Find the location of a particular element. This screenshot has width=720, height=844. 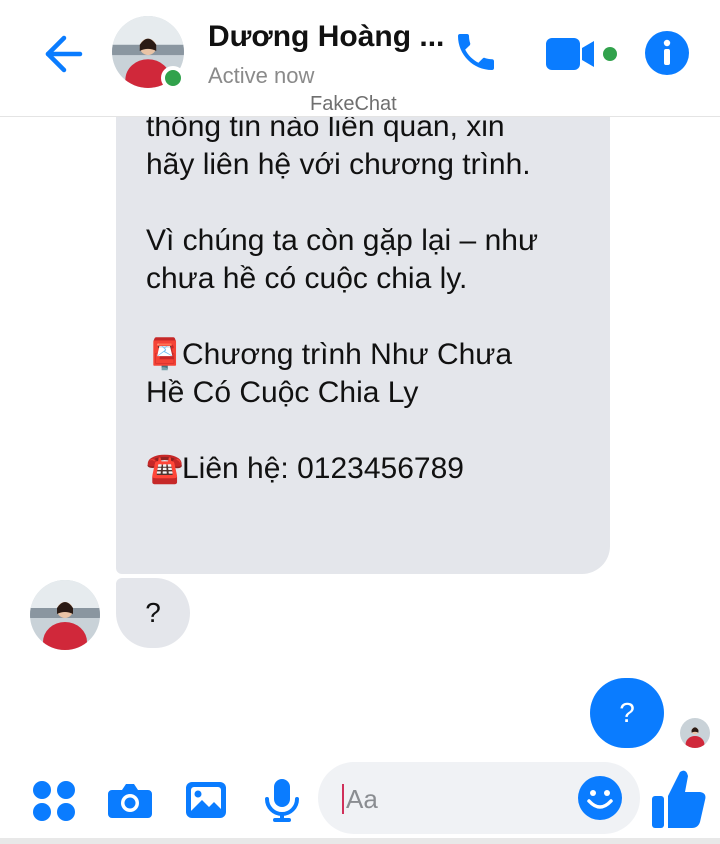

message-line: chưa hề có cuộc chia ly. is located at coordinates (307, 278).